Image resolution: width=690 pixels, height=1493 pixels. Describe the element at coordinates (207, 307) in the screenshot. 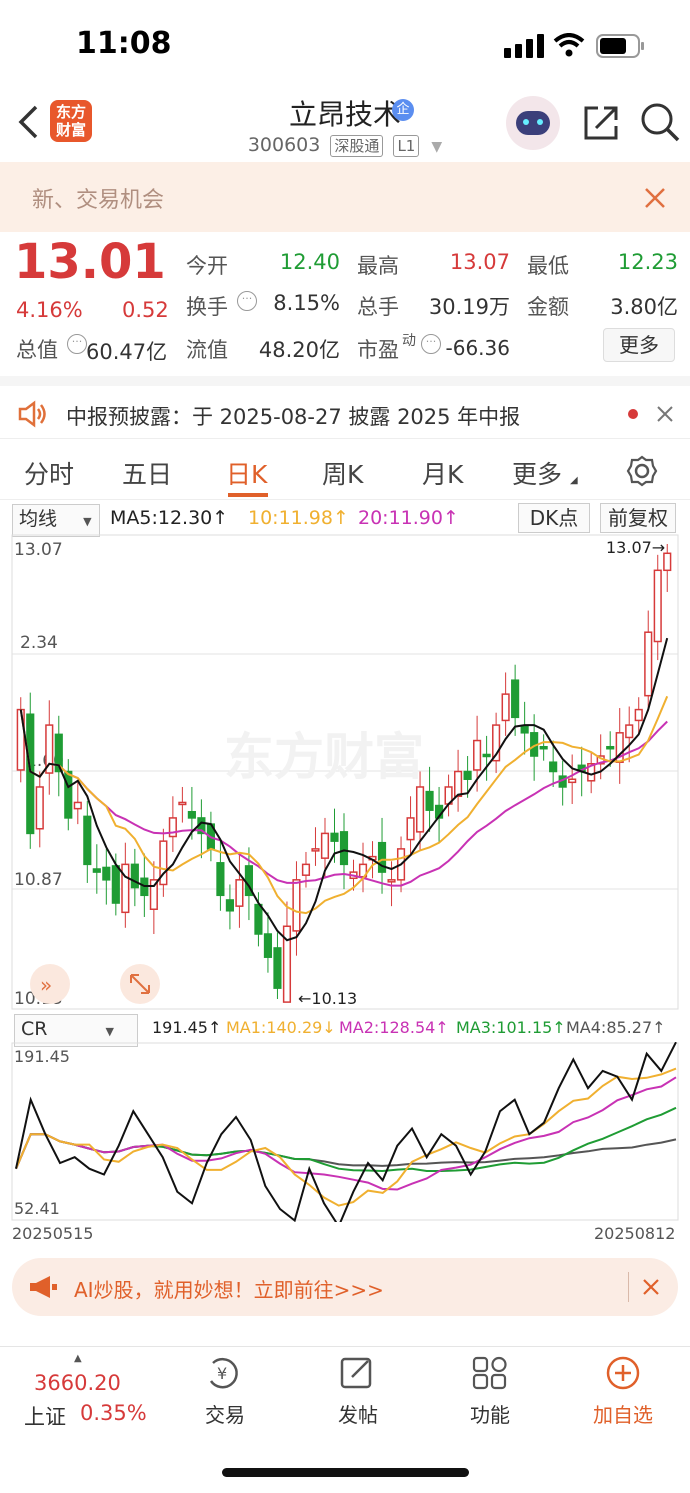

I see `turnover-label: 换手` at that location.